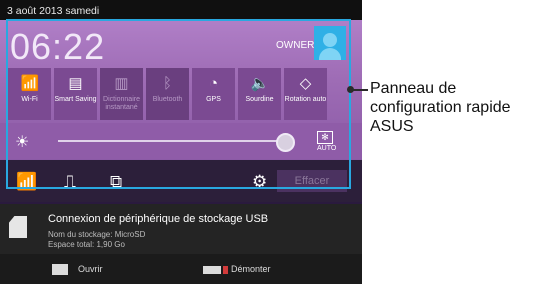 This screenshot has height=284, width=554. Describe the element at coordinates (97, 234) in the screenshot. I see `notification-storage-name: Nom du stockage: MicroSD` at that location.